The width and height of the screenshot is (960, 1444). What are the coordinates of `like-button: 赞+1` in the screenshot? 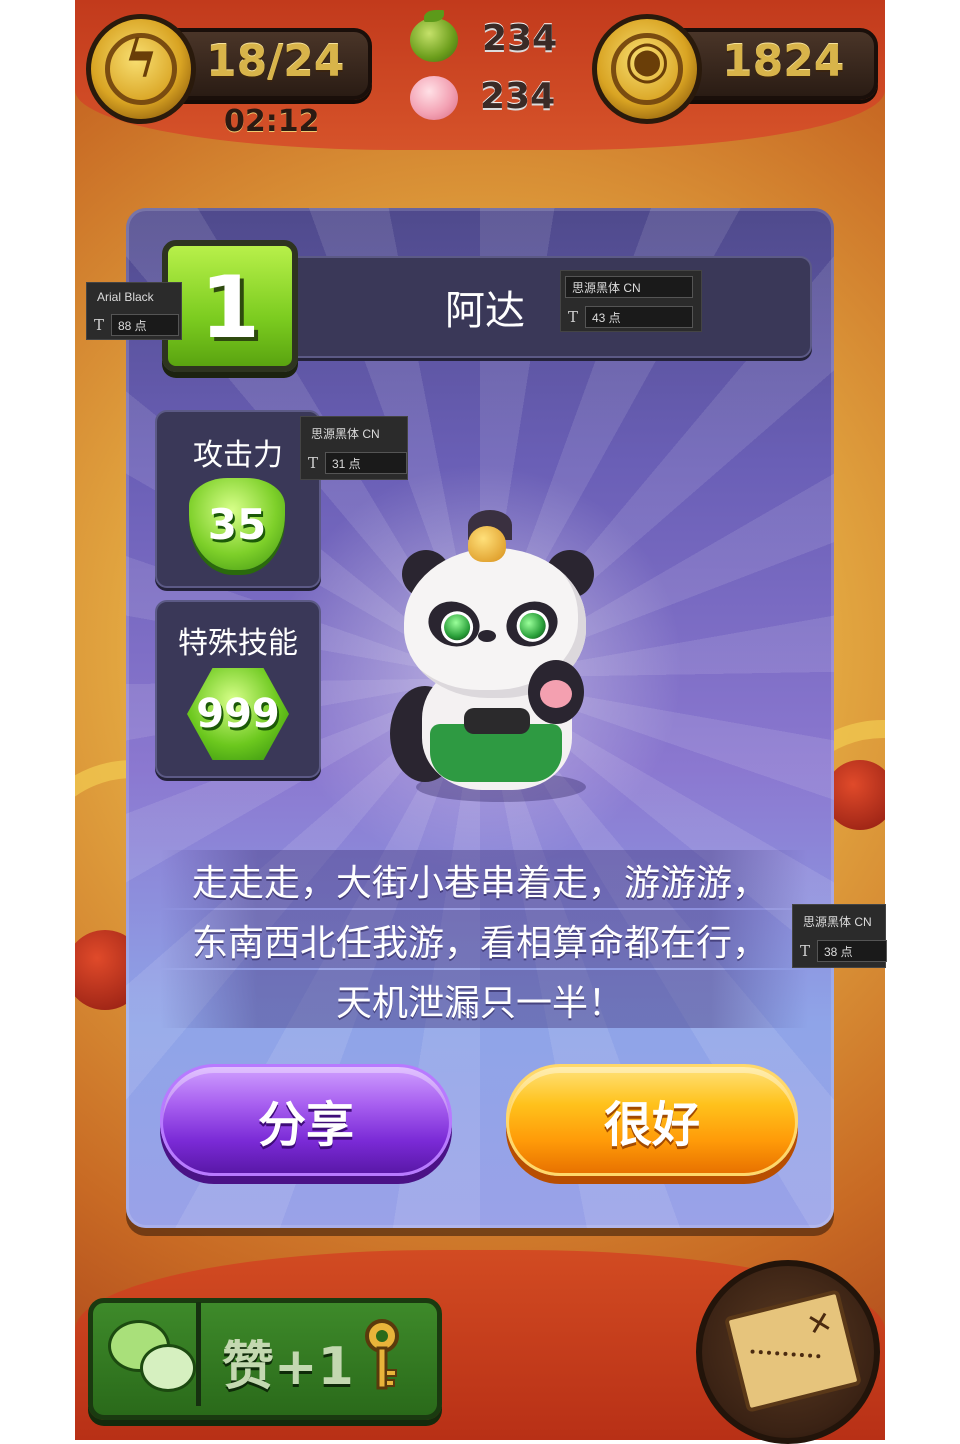 It's located at (288, 1361).